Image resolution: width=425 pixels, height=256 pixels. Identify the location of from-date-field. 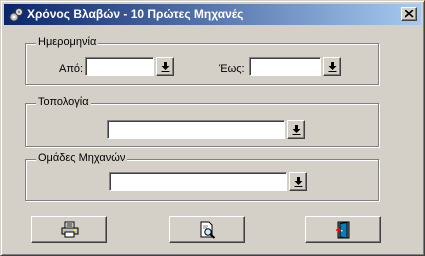
(119, 66).